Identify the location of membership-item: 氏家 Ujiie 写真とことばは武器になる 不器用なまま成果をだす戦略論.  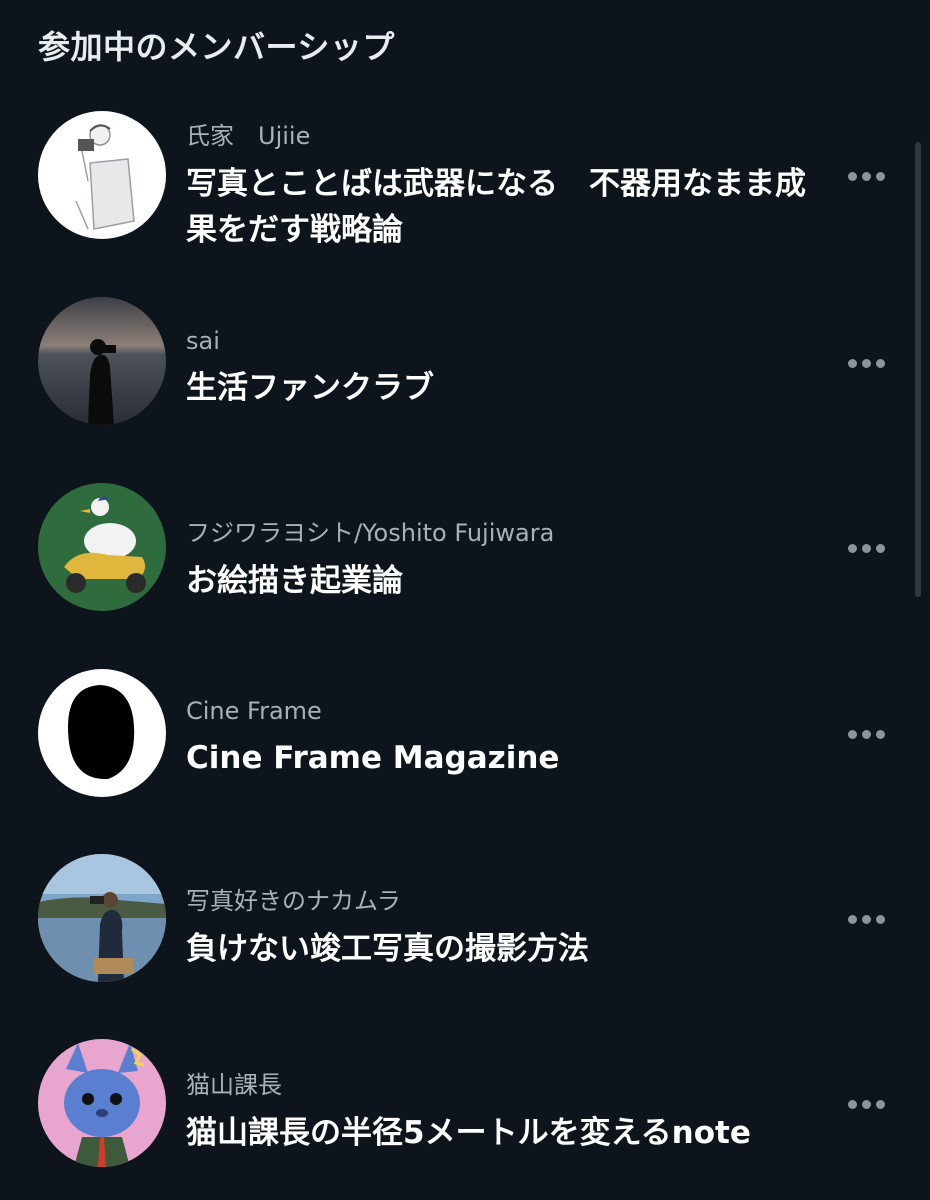
(465, 185).